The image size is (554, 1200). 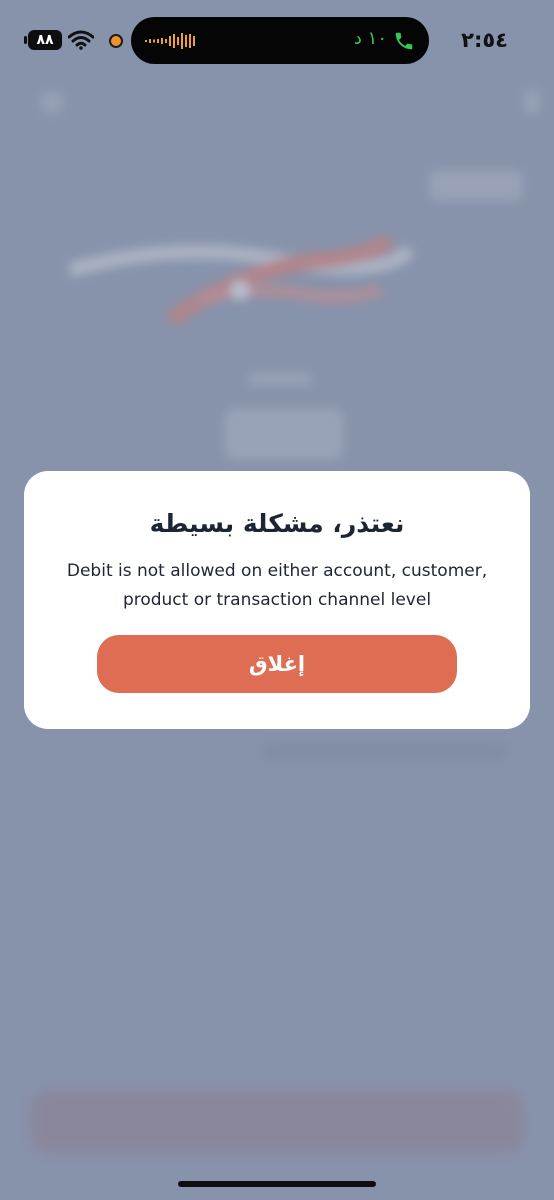 What do you see at coordinates (484, 40) in the screenshot?
I see `clock: ٢:٥٤` at bounding box center [484, 40].